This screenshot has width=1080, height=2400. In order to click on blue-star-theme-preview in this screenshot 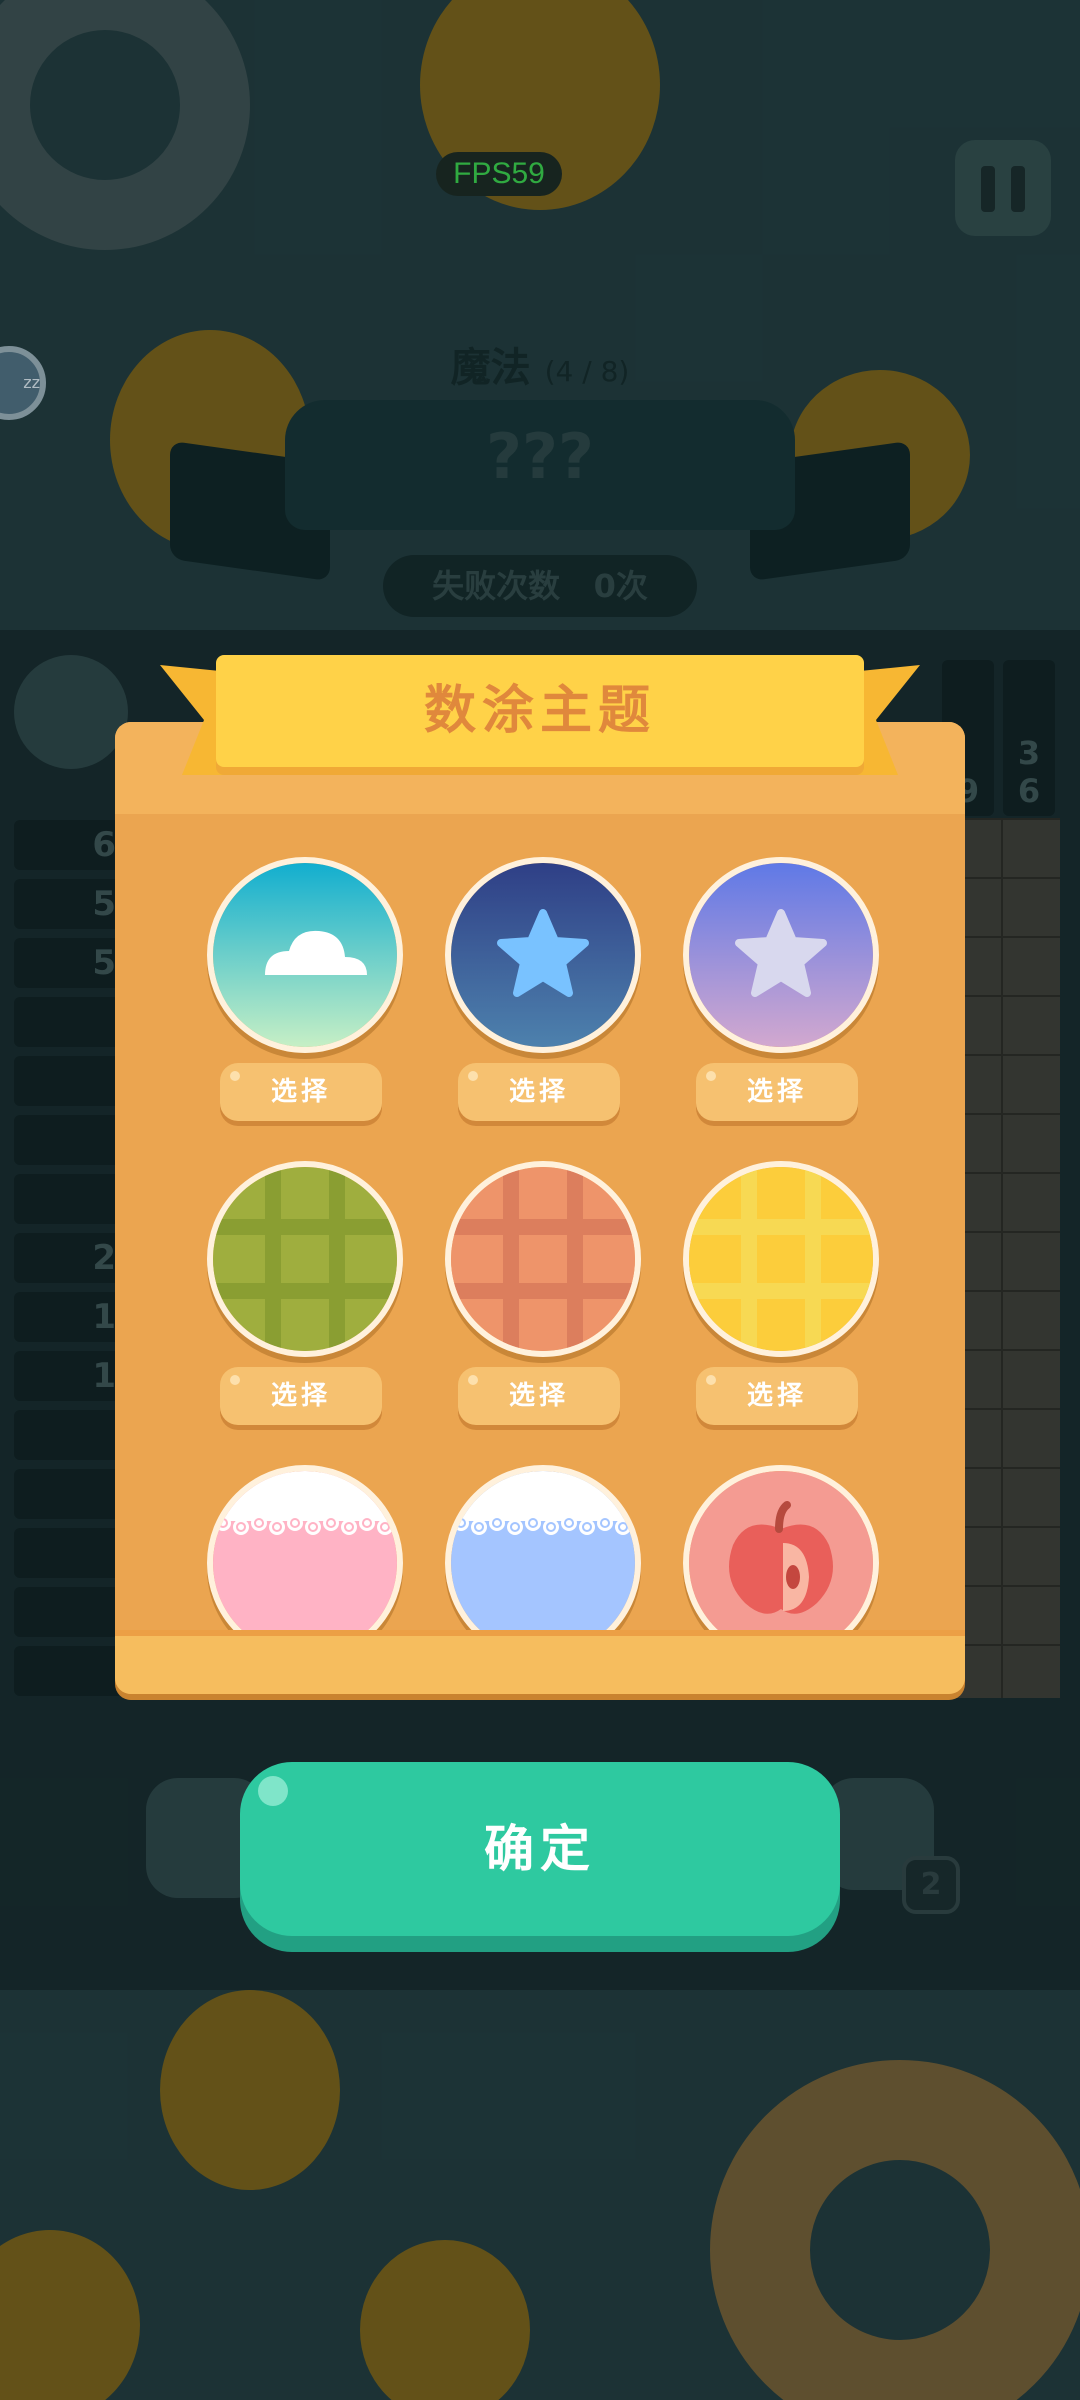, I will do `click(543, 955)`.